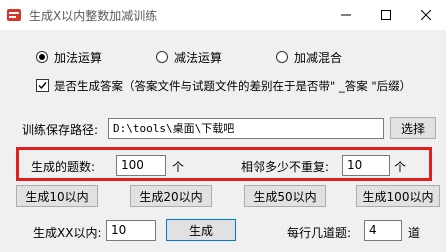  I want to click on close-icon, so click(426, 15).